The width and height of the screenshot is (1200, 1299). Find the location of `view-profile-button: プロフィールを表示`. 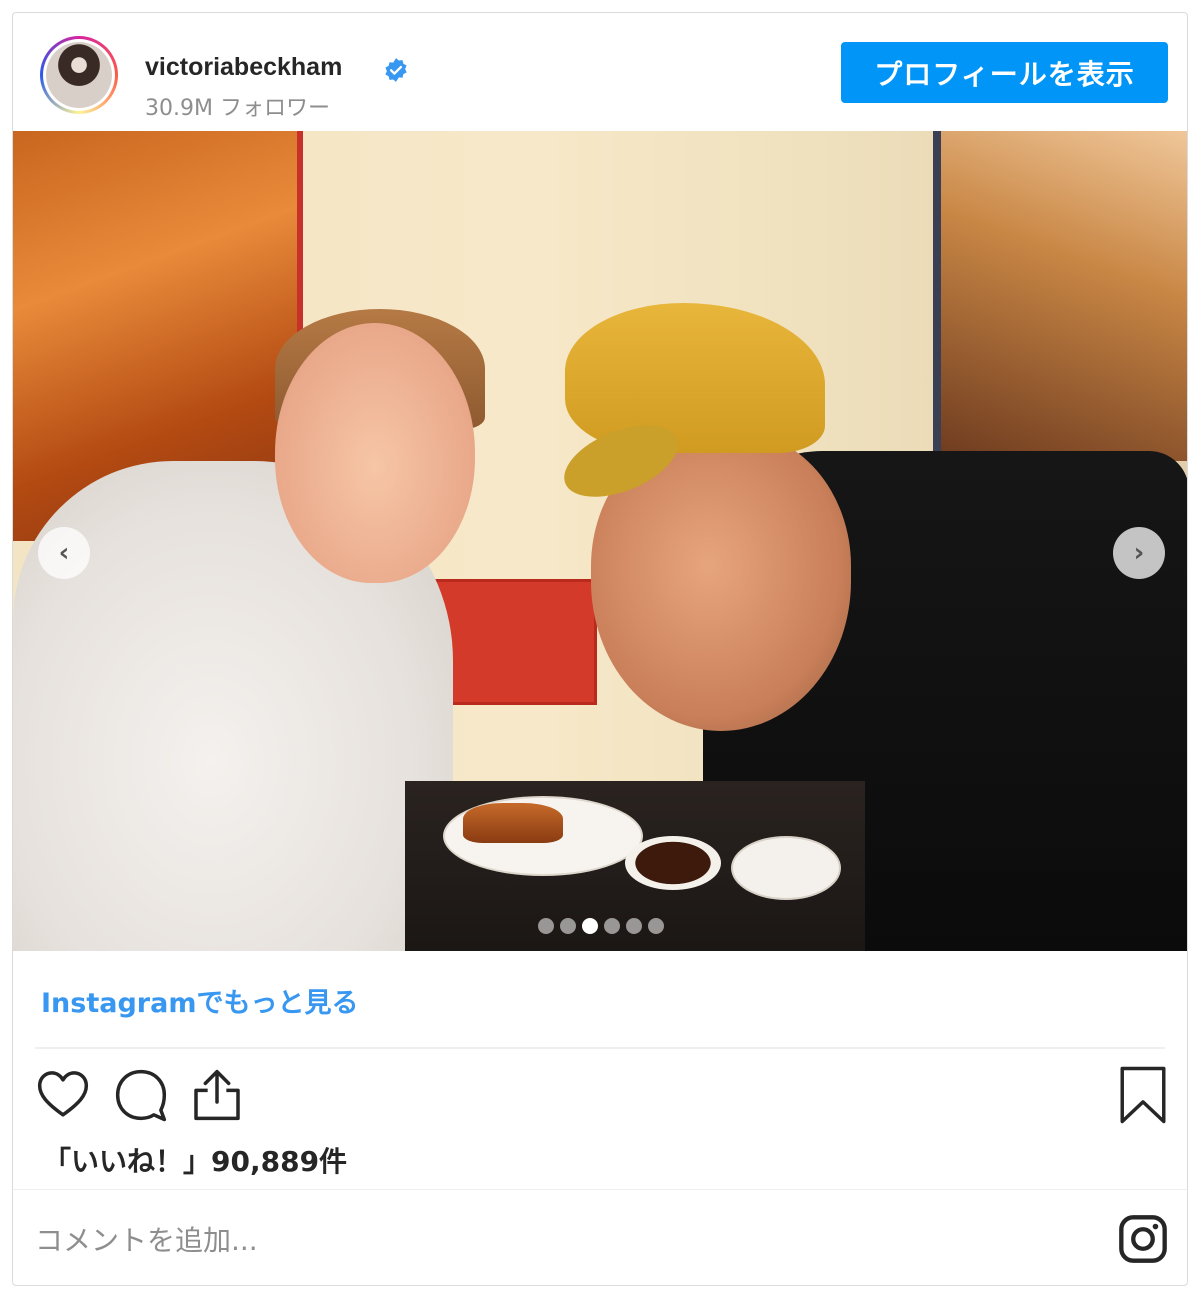

view-profile-button: プロフィールを表示 is located at coordinates (1004, 72).